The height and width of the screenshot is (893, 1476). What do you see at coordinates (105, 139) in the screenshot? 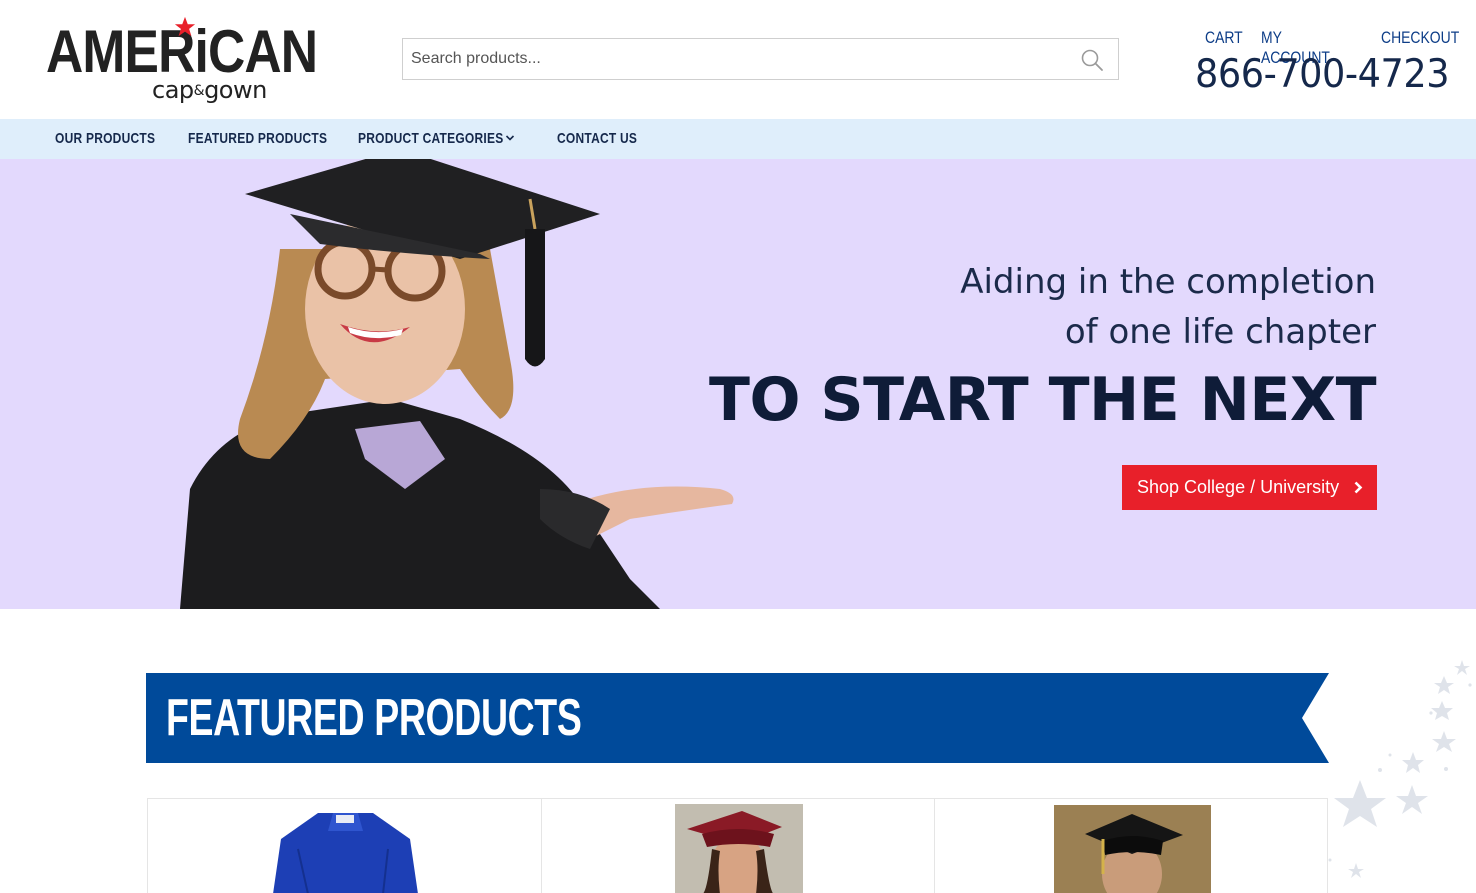
I see `nav-item-our-products: OUR PRODUCTS` at bounding box center [105, 139].